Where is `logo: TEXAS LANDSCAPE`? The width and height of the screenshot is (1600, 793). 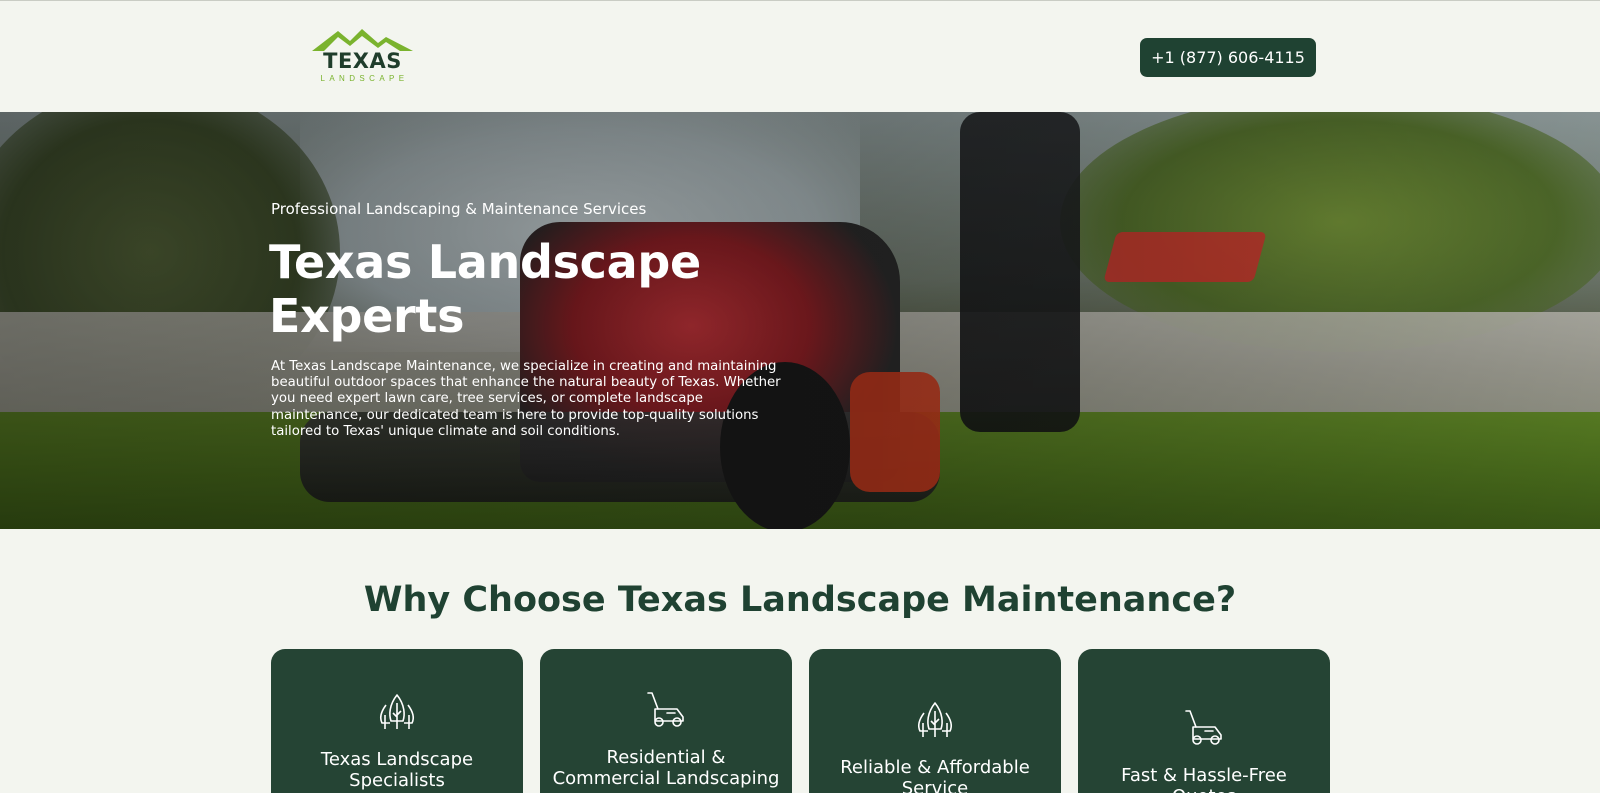
logo: TEXAS LANDSCAPE is located at coordinates (362, 56).